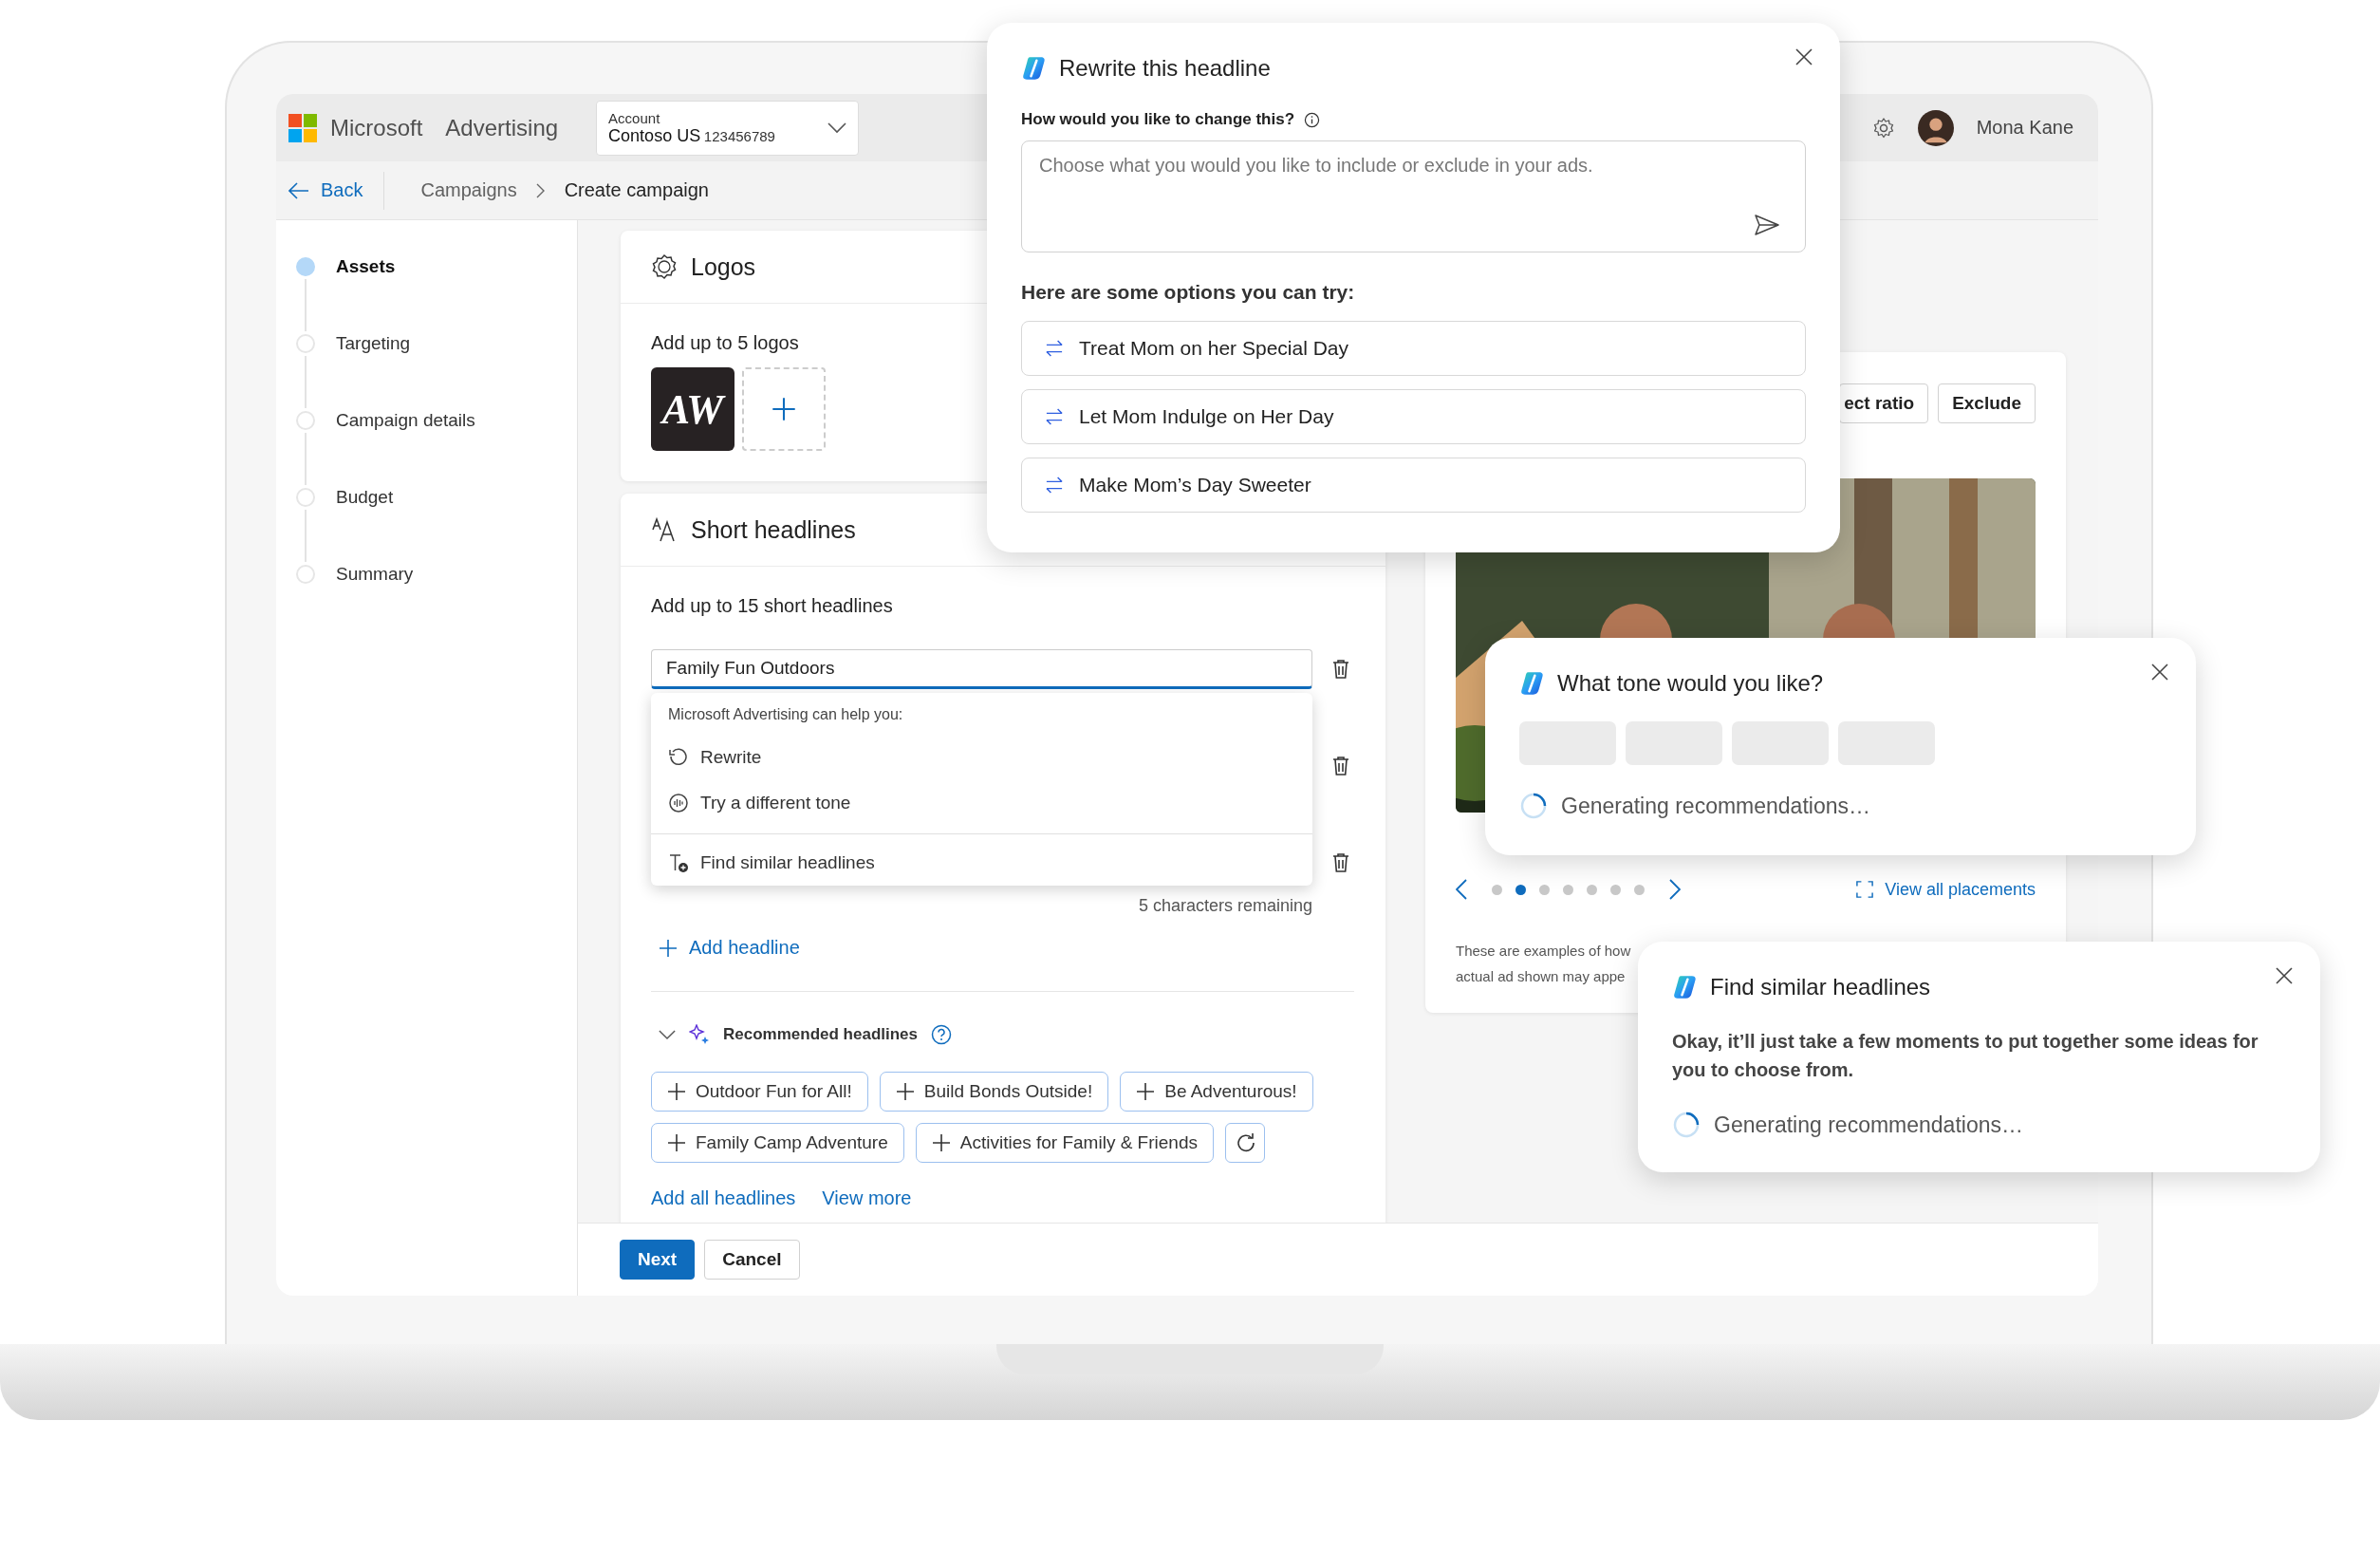 The image size is (2380, 1551). Describe the element at coordinates (1216, 1092) in the screenshot. I see `suggestion-chip: Be Adventurous!` at that location.